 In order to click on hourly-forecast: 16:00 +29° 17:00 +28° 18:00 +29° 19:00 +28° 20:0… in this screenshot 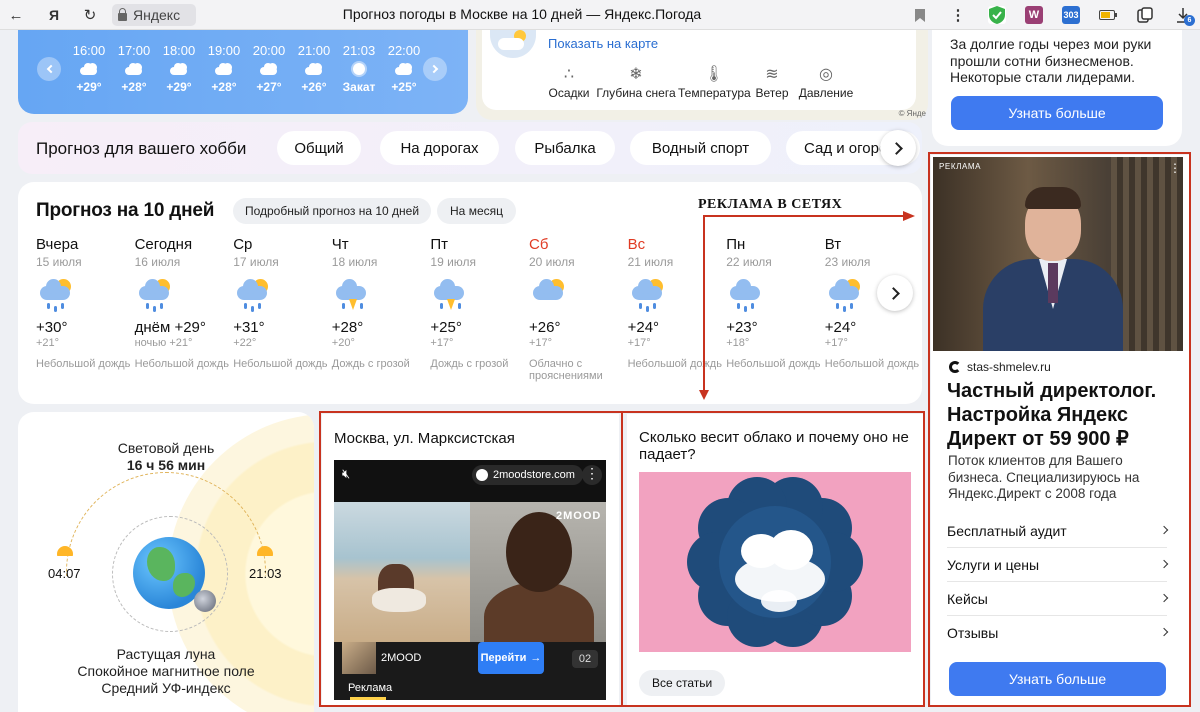, I will do `click(243, 72)`.